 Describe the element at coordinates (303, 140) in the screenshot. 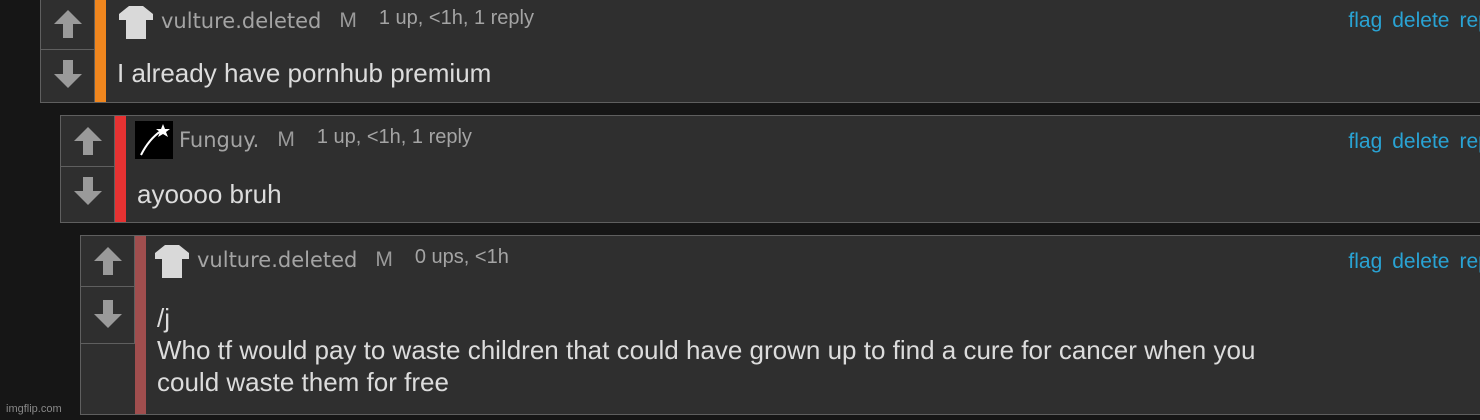

I see `comment-header: Funguy. M 1 up, <1h, 1 reply` at that location.